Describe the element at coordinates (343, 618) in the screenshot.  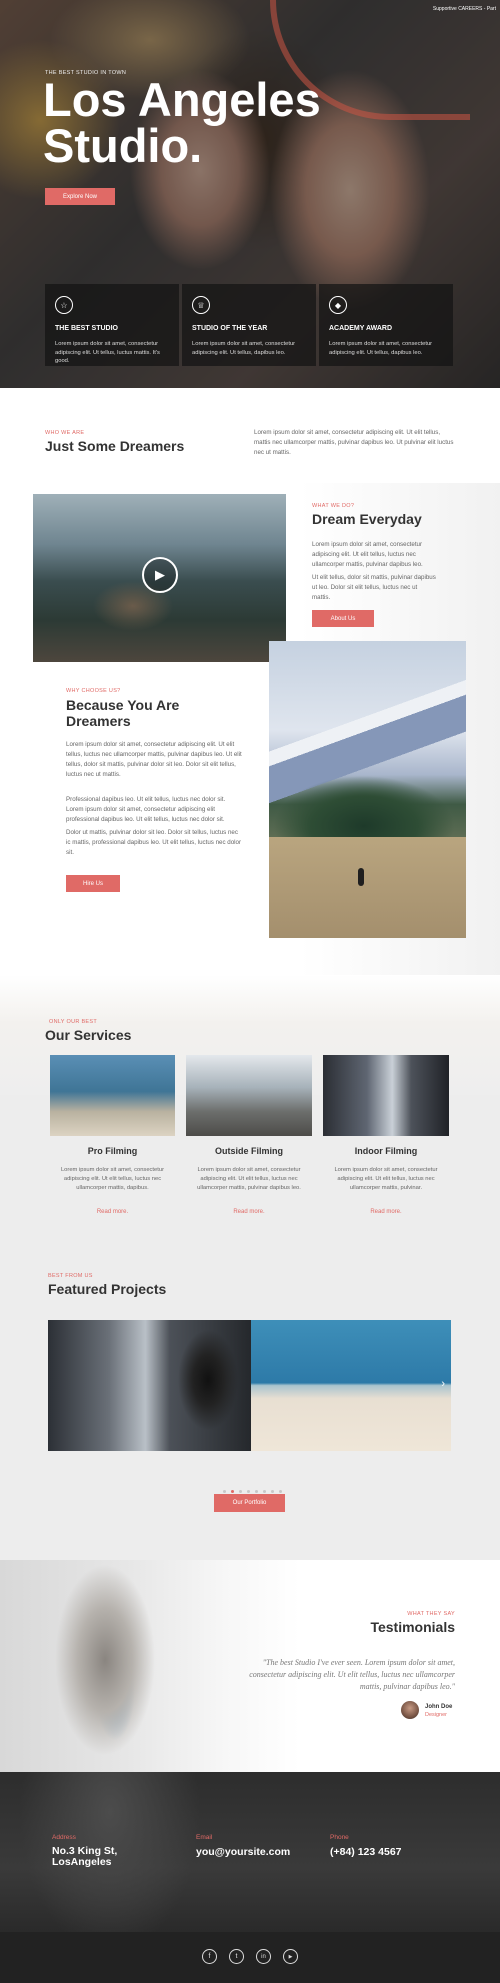
I see `about-us-button: About Us` at that location.